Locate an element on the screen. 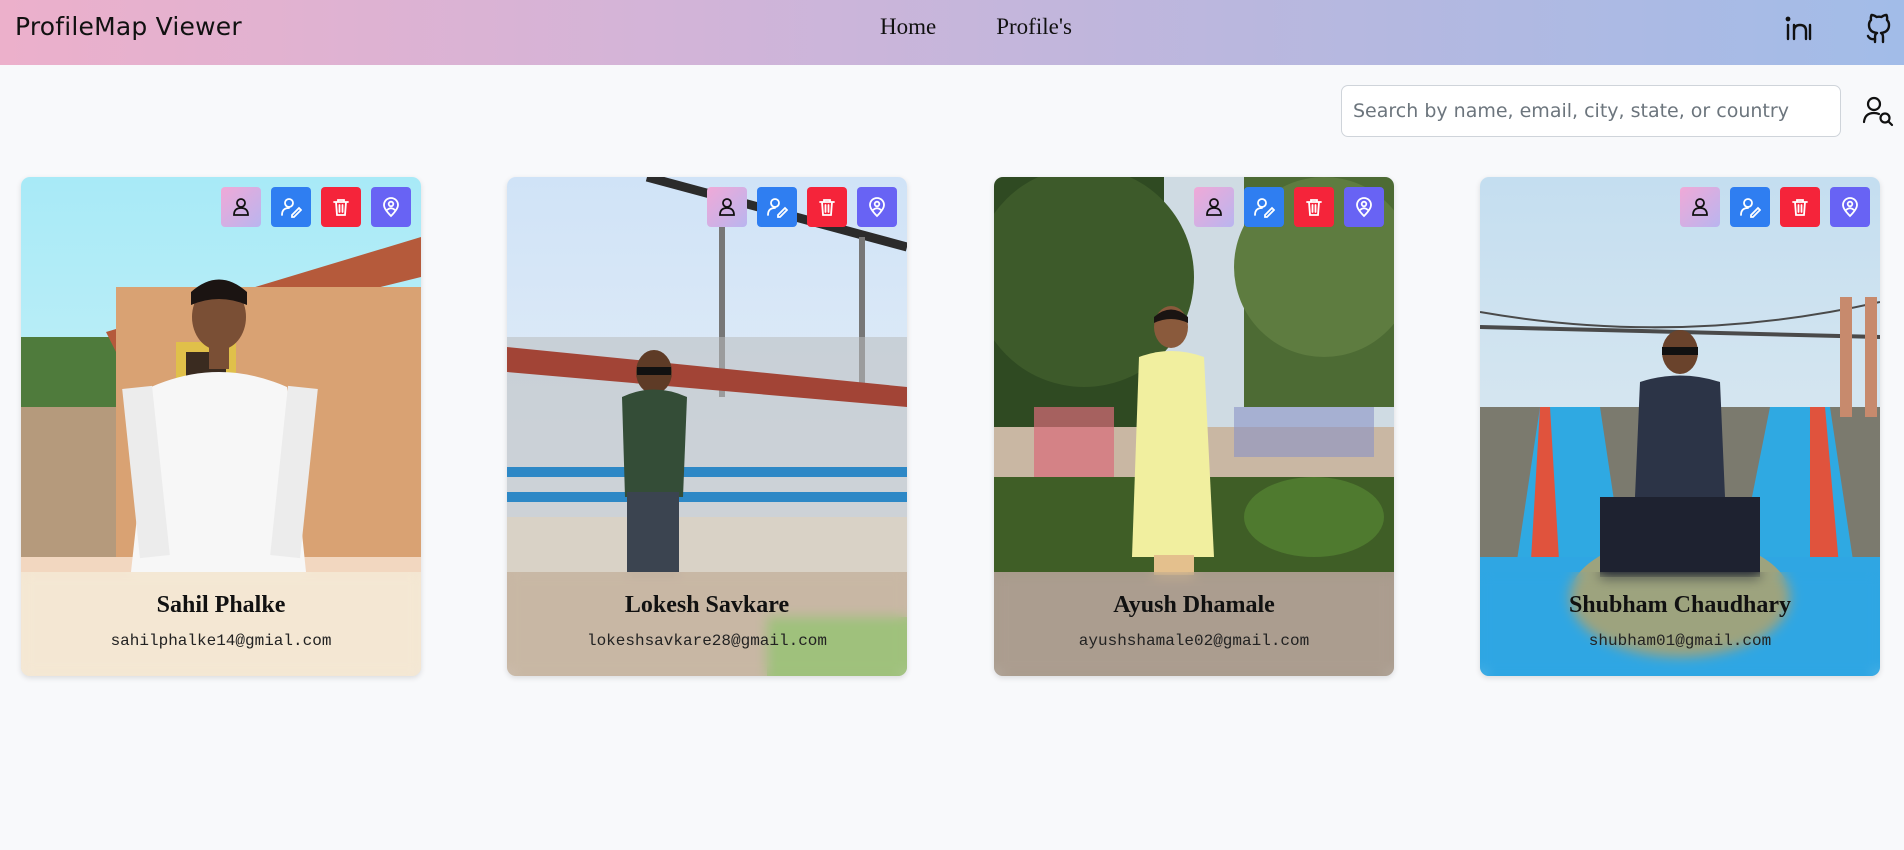  search-user-button is located at coordinates (1878, 111).